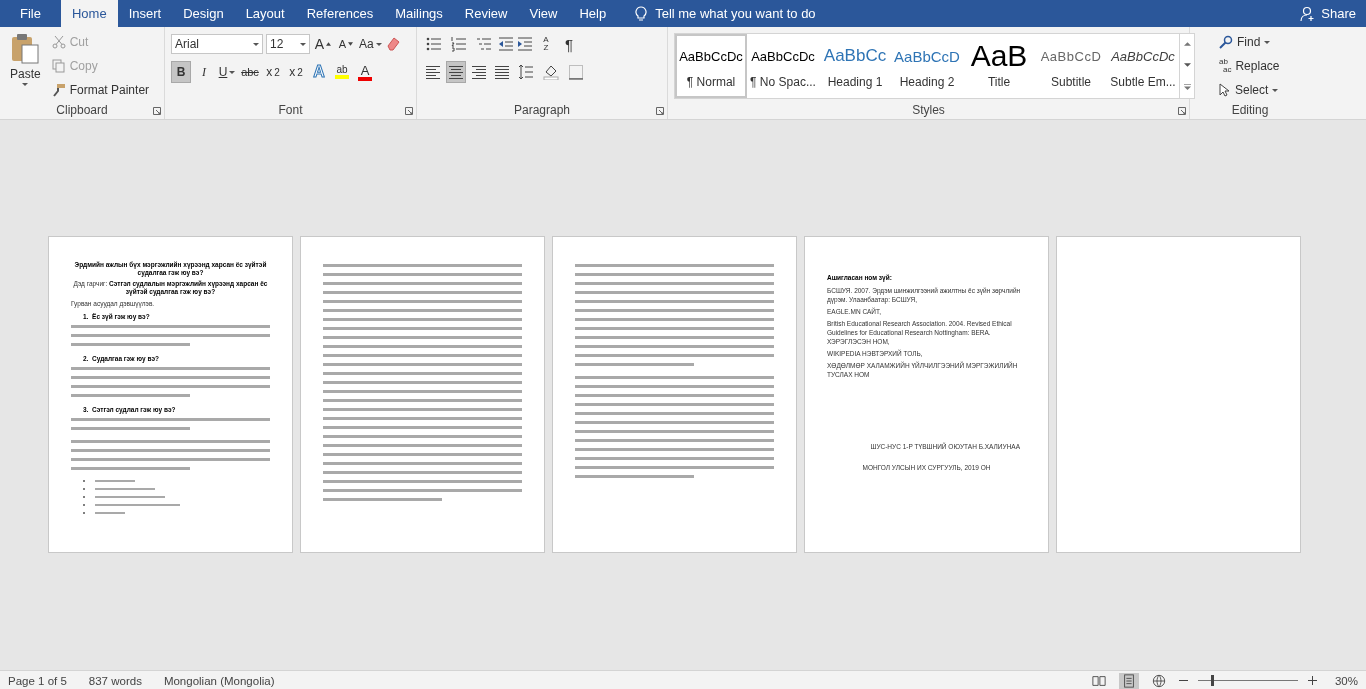 This screenshot has height=689, width=1366. Describe the element at coordinates (37, 680) in the screenshot. I see `page-count: Page 1 of 5` at that location.